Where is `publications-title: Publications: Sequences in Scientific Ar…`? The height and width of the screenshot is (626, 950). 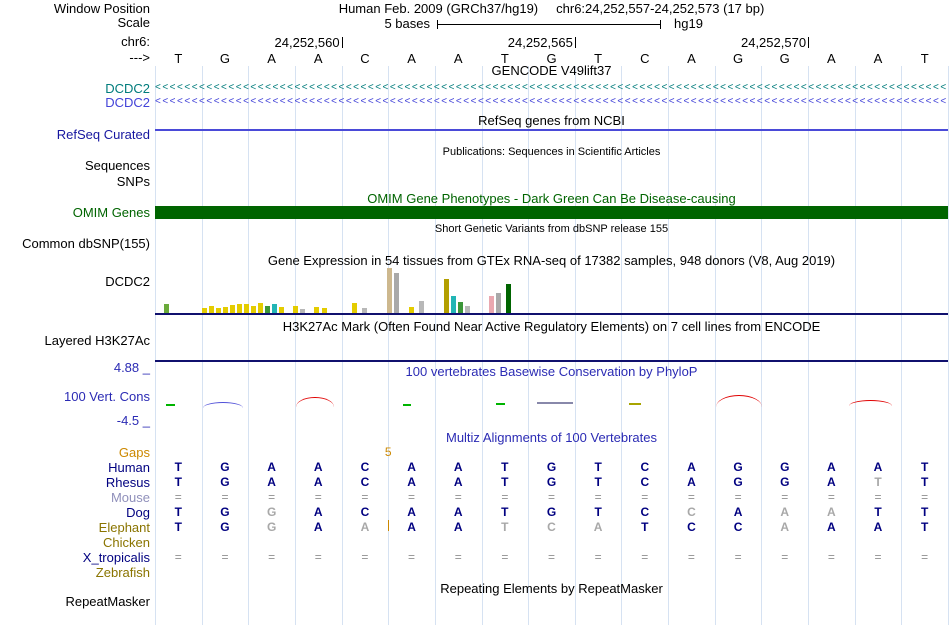 publications-title: Publications: Sequences in Scientific Ar… is located at coordinates (551, 152).